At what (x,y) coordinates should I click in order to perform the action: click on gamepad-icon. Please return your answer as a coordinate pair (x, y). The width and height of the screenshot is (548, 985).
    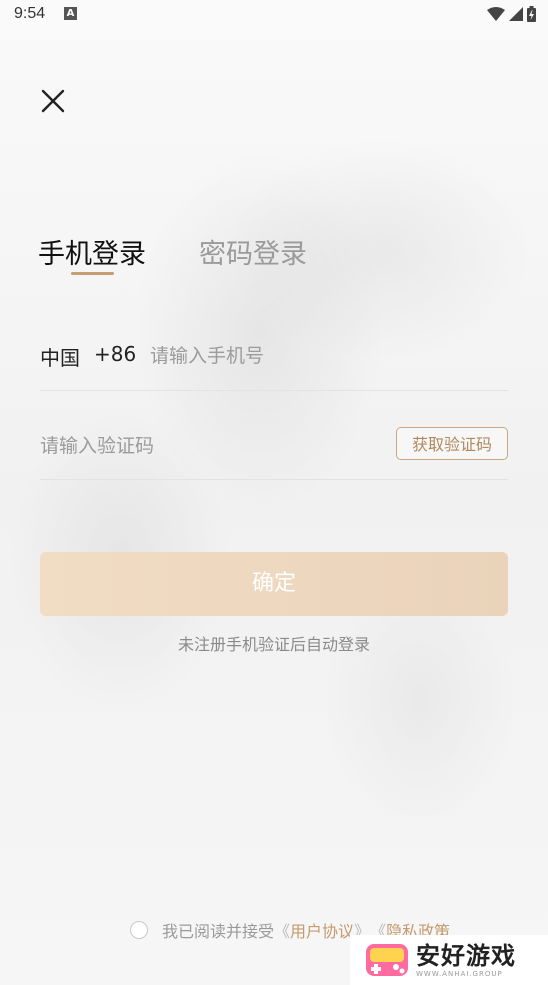
    Looking at the image, I should click on (387, 960).